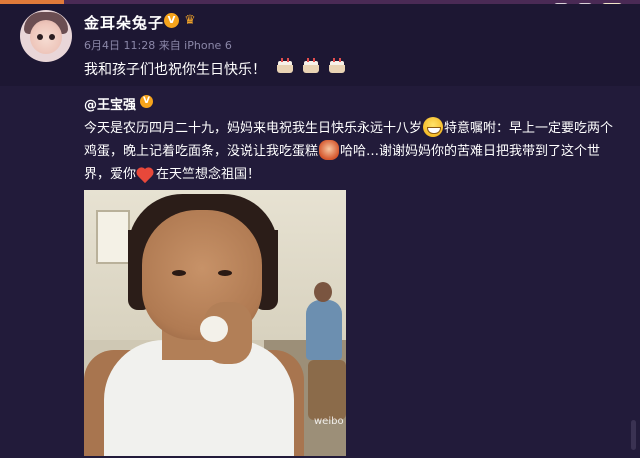 This screenshot has height=458, width=640. I want to click on post-meta: 6月4日 11:28 来自 iPhone 6, so click(158, 45).